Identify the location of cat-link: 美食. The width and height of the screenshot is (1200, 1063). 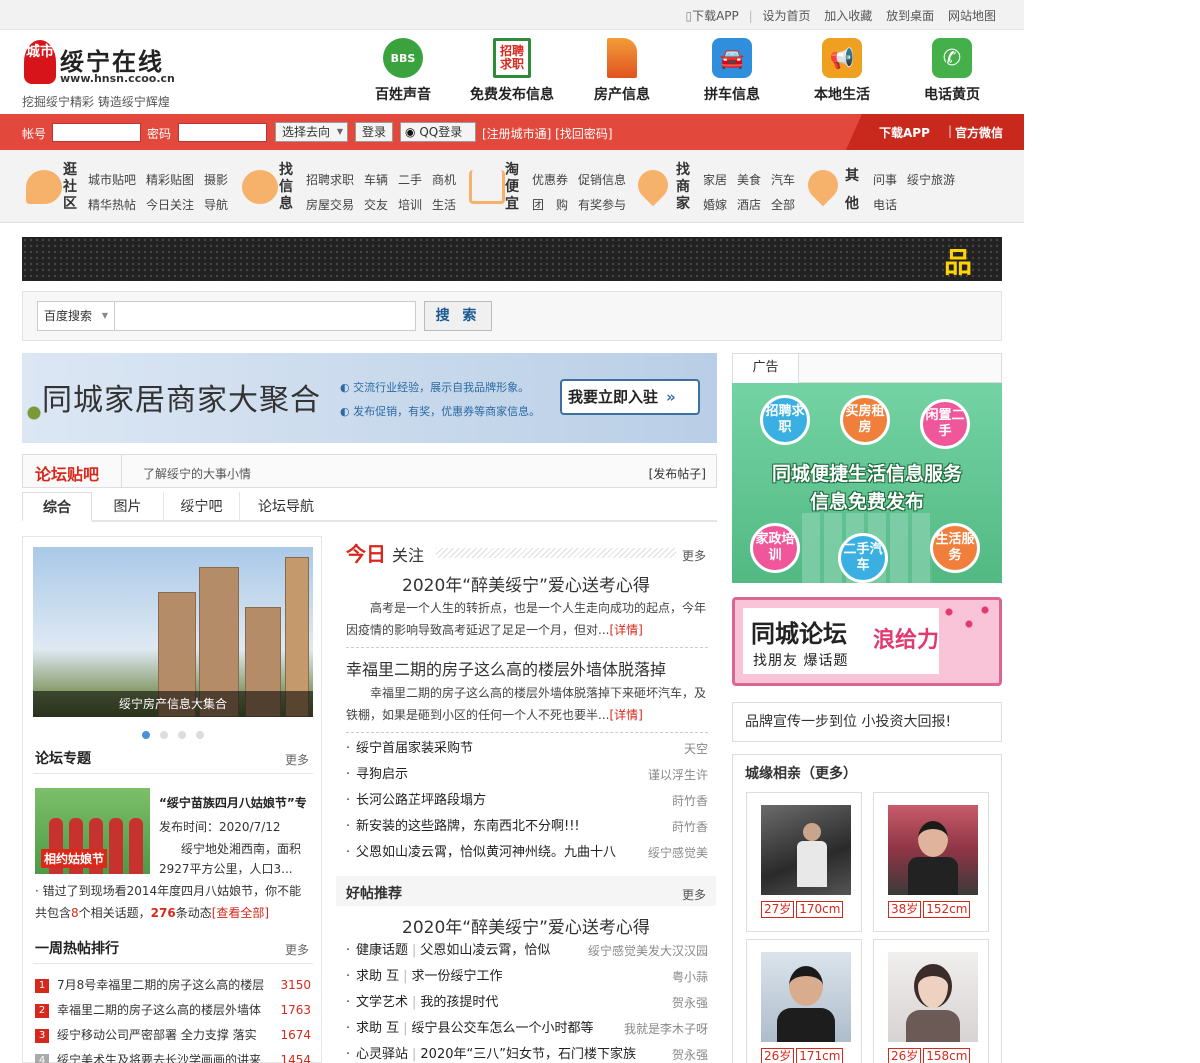
(749, 180).